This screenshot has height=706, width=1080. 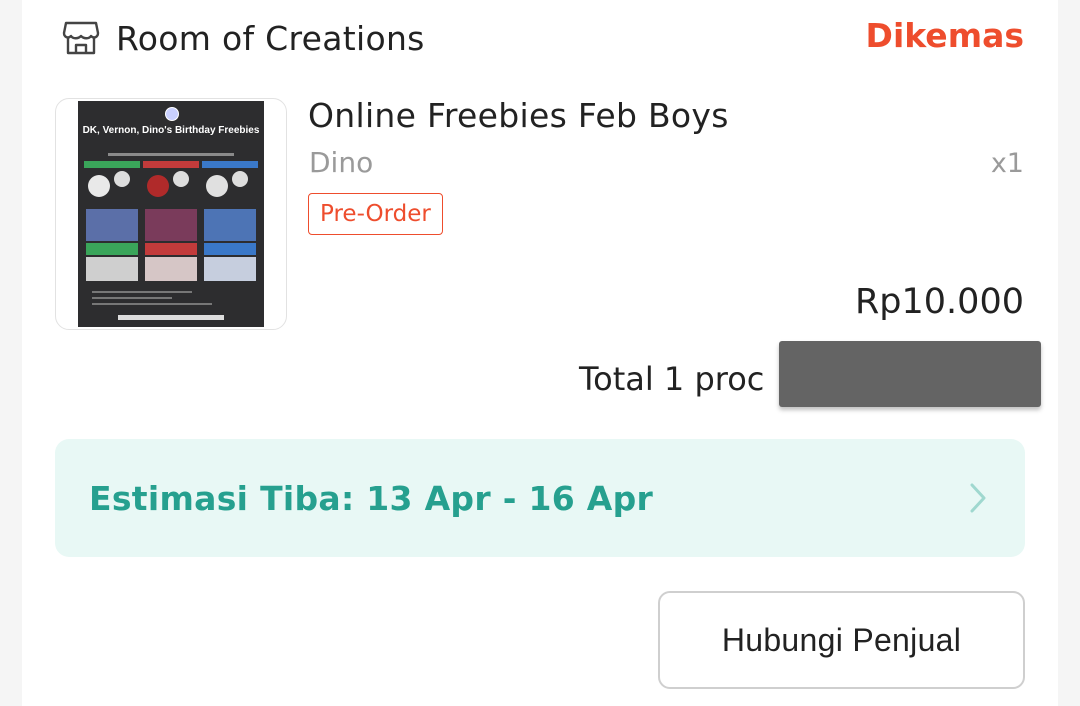 I want to click on product-price: Rp10.000, so click(x=939, y=302).